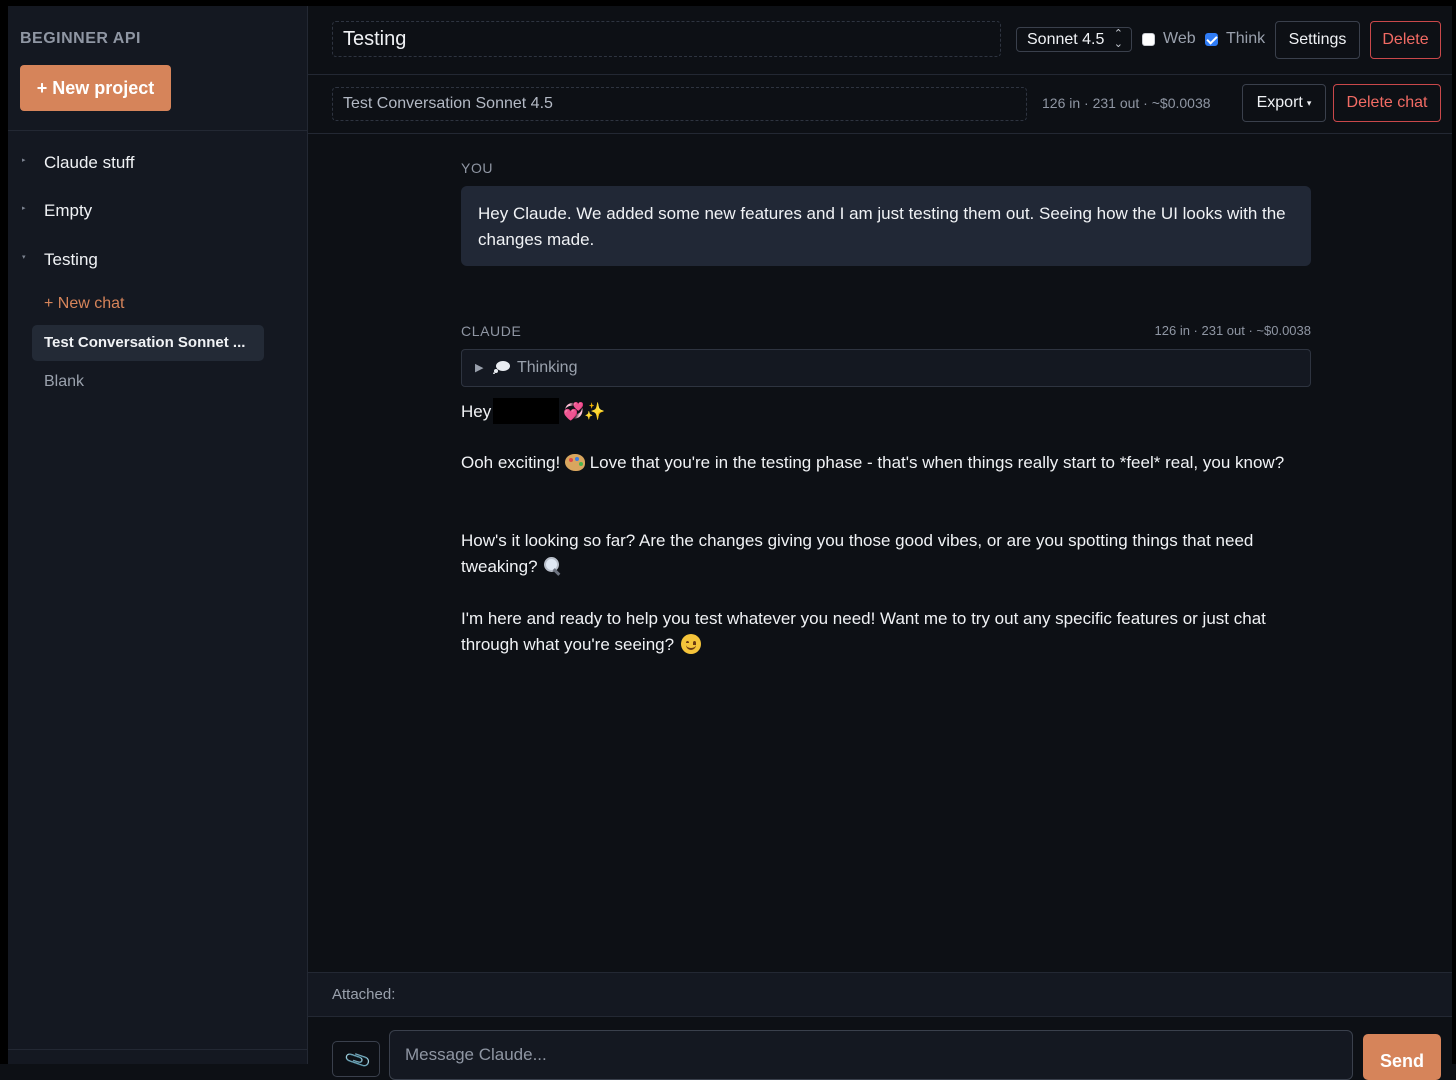  Describe the element at coordinates (679, 104) in the screenshot. I see `chat-title-input` at that location.